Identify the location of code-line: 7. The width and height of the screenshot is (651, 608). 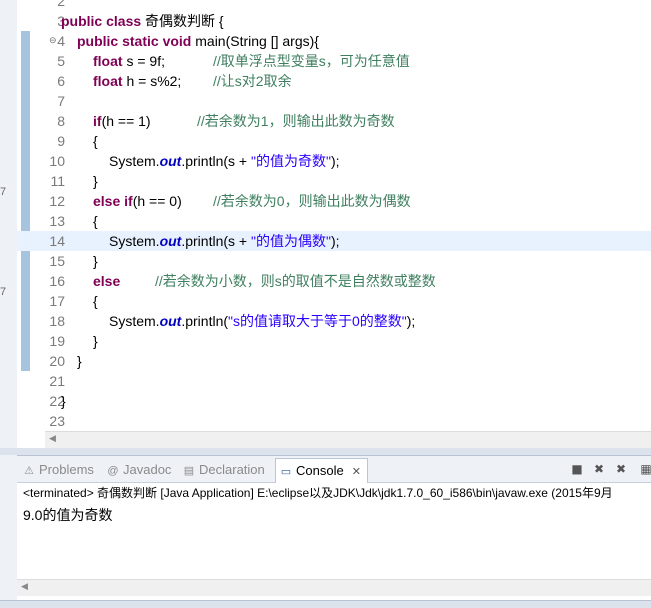
(334, 101).